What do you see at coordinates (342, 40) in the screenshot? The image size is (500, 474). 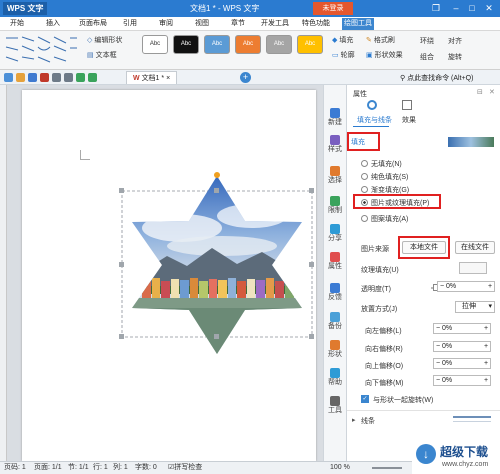 I see `fill-button: ◆ 填充` at bounding box center [342, 40].